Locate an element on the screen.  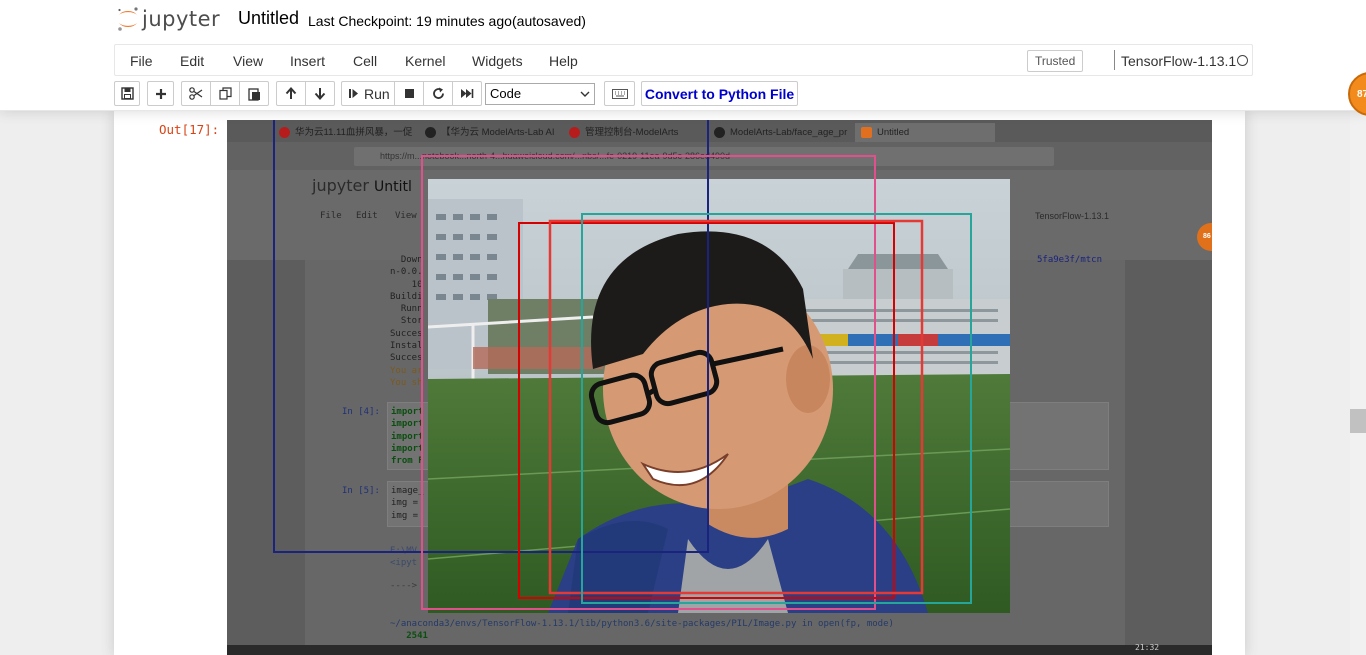
insert-cell-button is located at coordinates (160, 93).